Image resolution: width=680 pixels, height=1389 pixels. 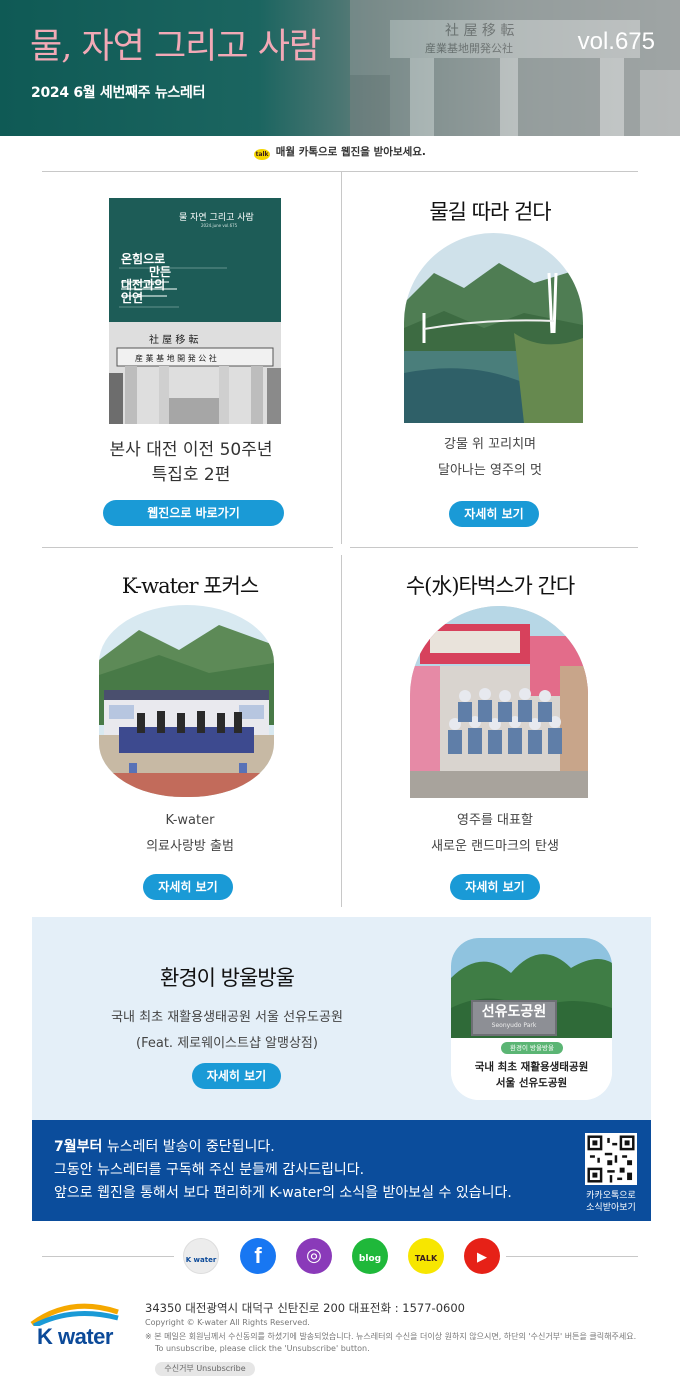 What do you see at coordinates (341, 358) in the screenshot?
I see `column-divider` at bounding box center [341, 358].